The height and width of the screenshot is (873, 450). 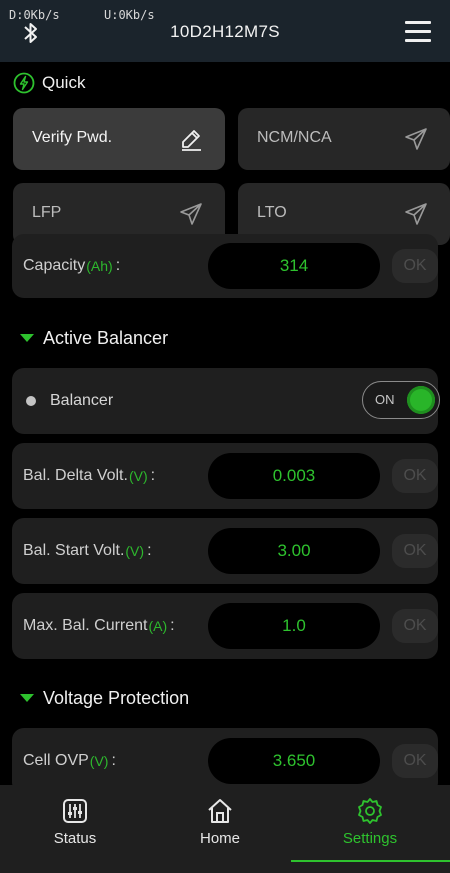 I want to click on balancer-label: Balancer, so click(x=82, y=400).